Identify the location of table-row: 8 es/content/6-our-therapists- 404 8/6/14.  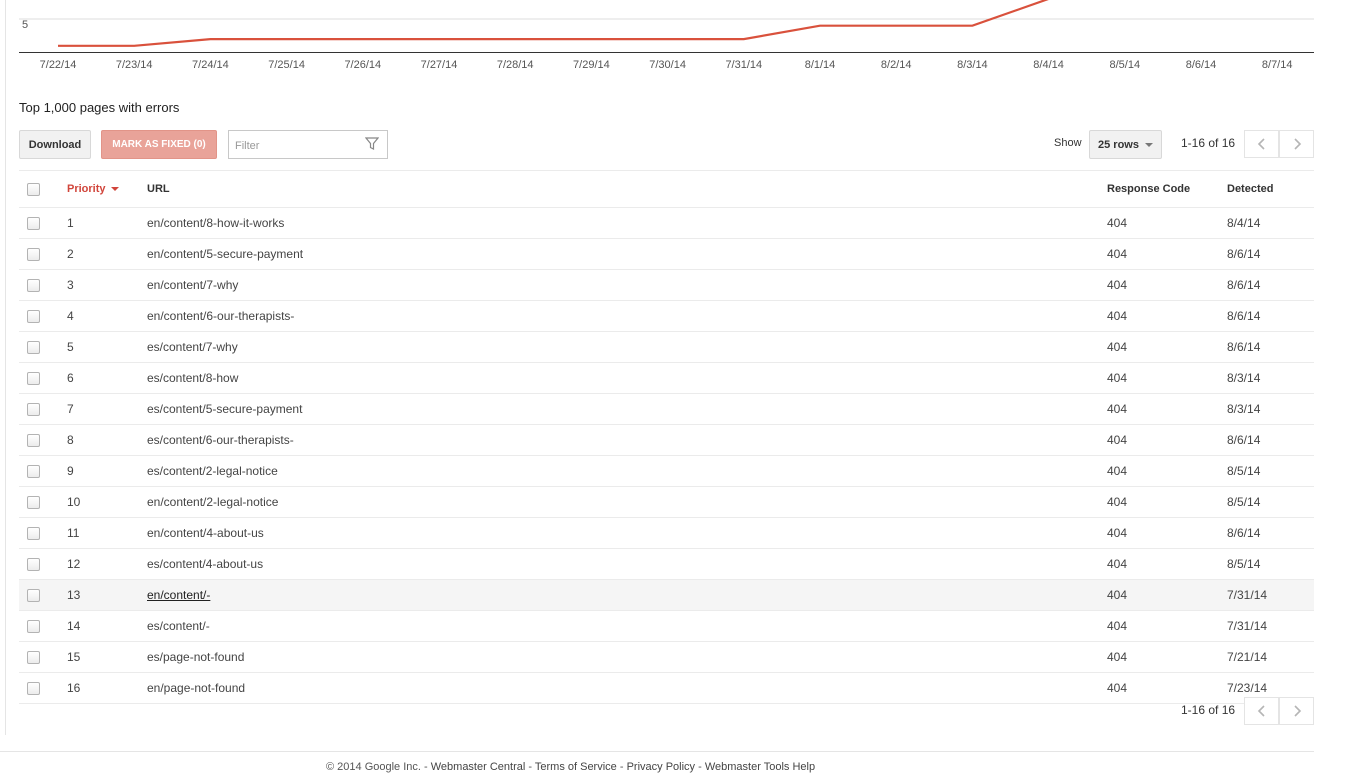
(666, 440).